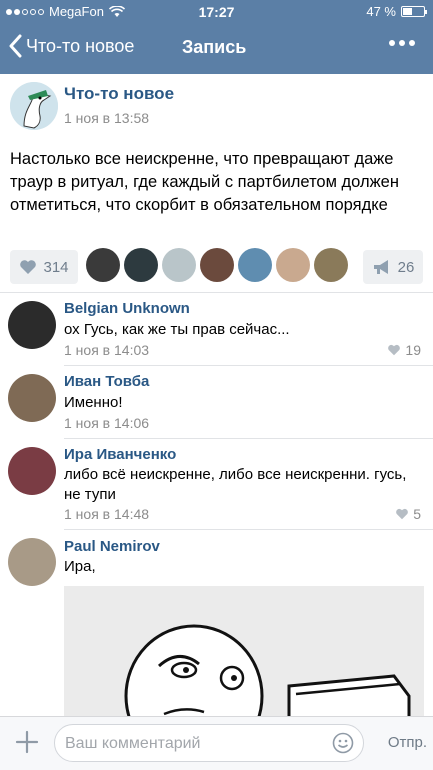 The height and width of the screenshot is (770, 433). Describe the element at coordinates (107, 350) in the screenshot. I see `comment-date: 1 ноя в 14:03` at that location.